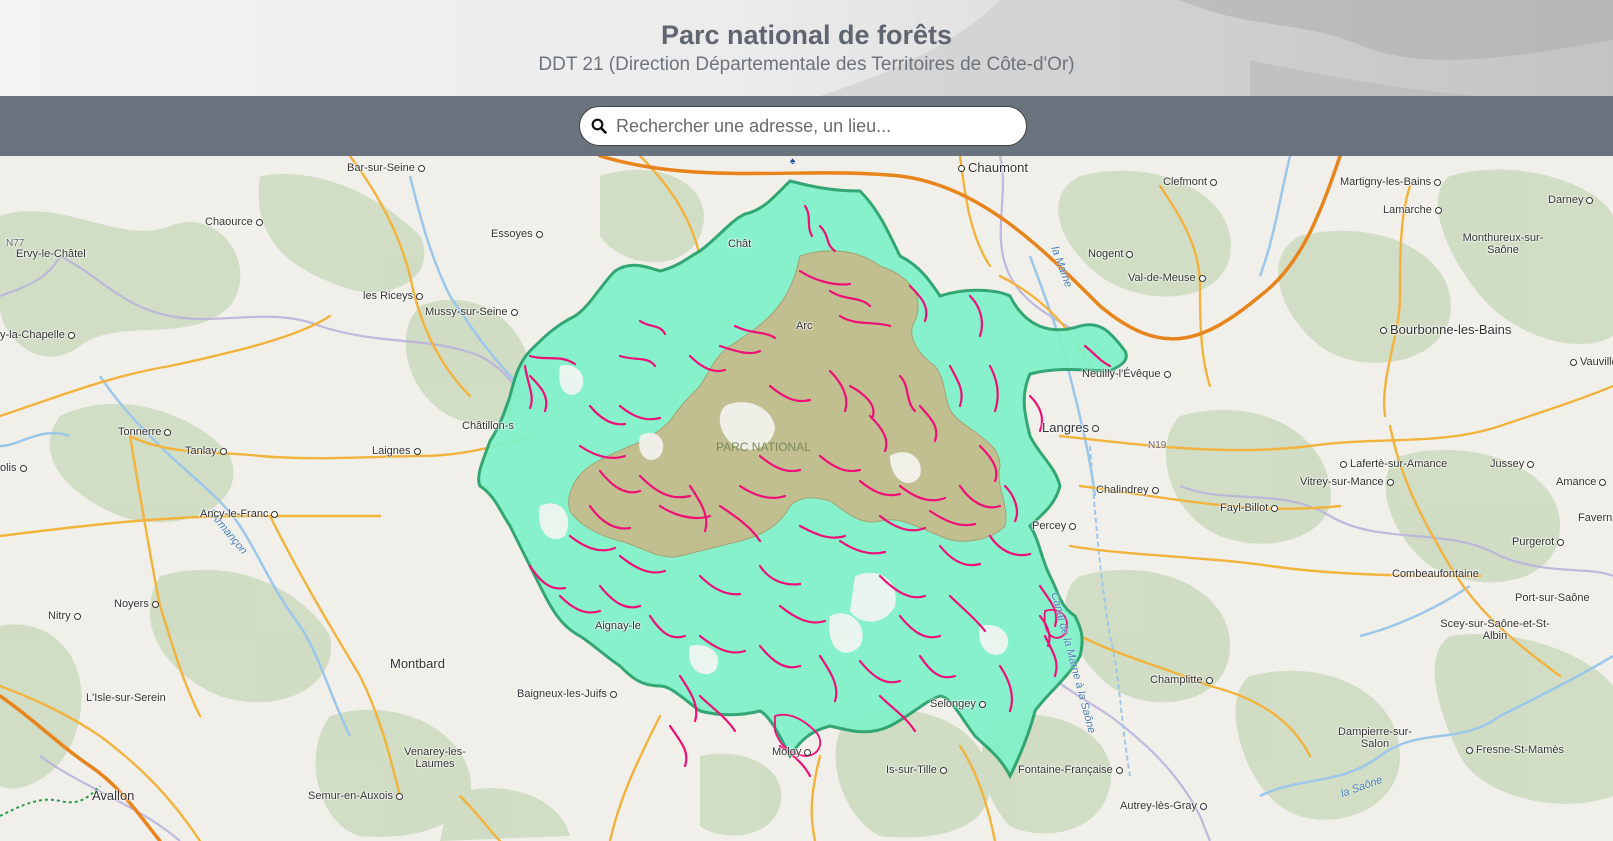 This screenshot has width=1613, height=841. I want to click on place-avallon: Avallon, so click(113, 795).